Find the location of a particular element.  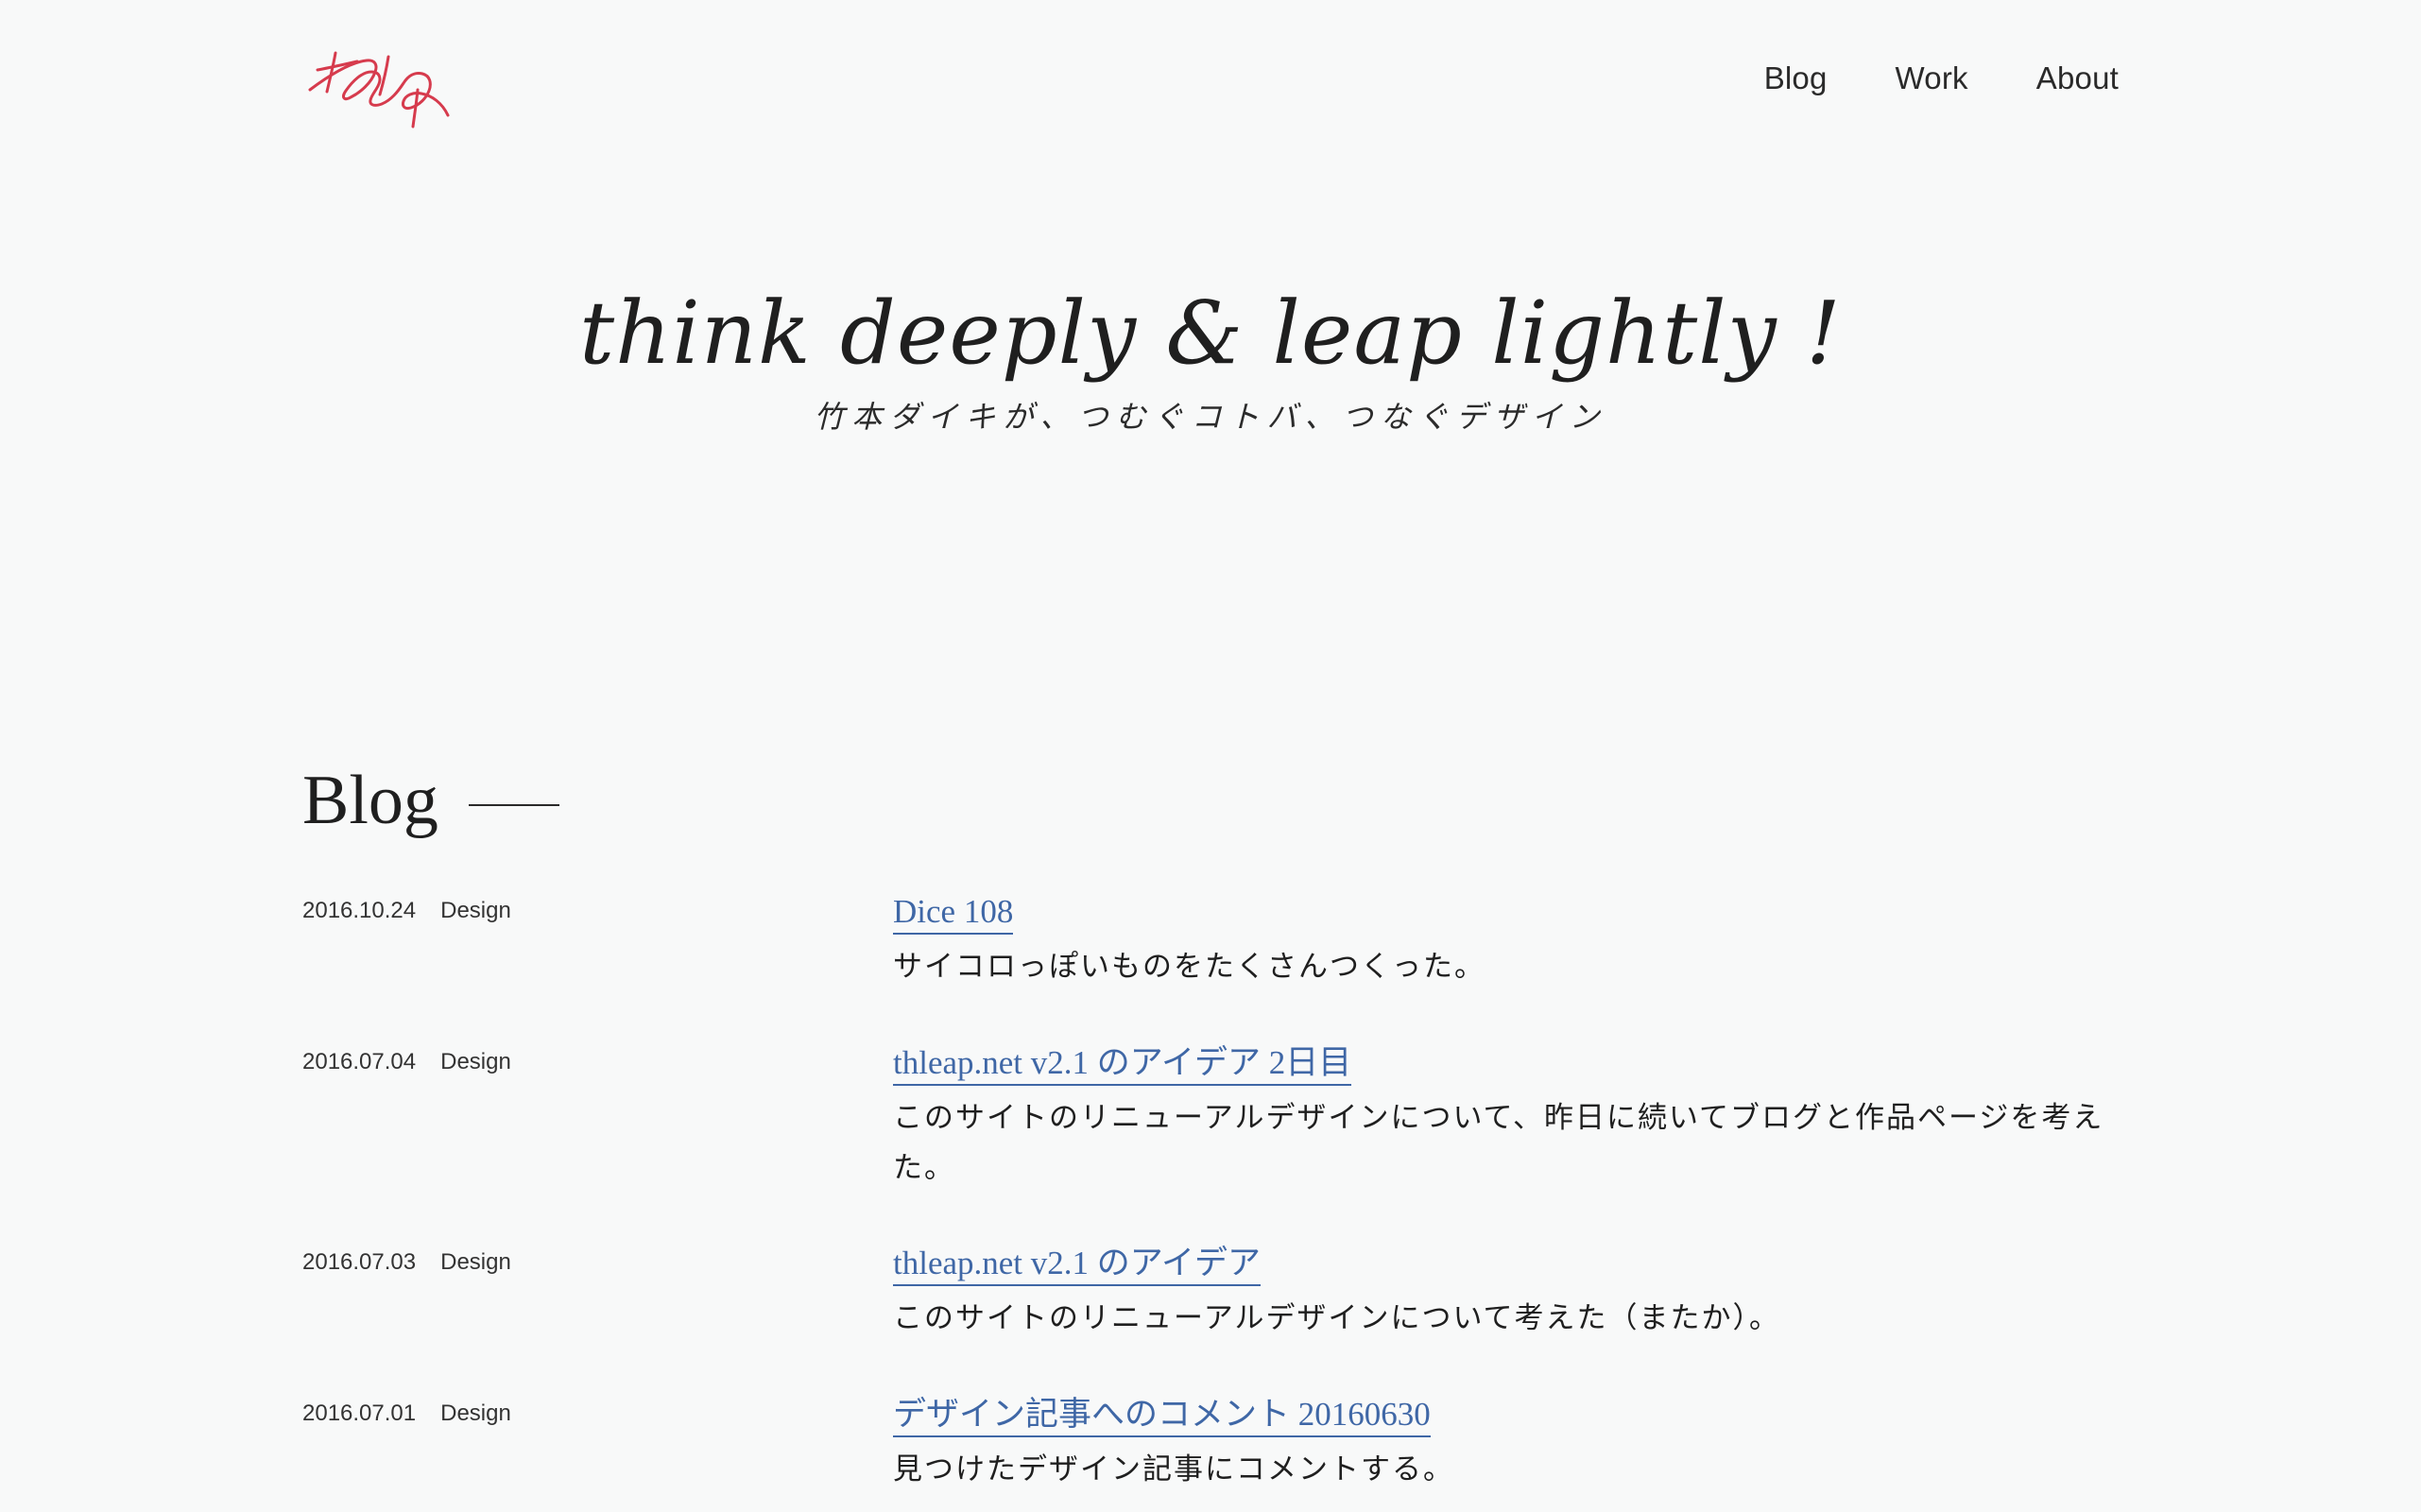

blog-heading-rule is located at coordinates (513, 805).